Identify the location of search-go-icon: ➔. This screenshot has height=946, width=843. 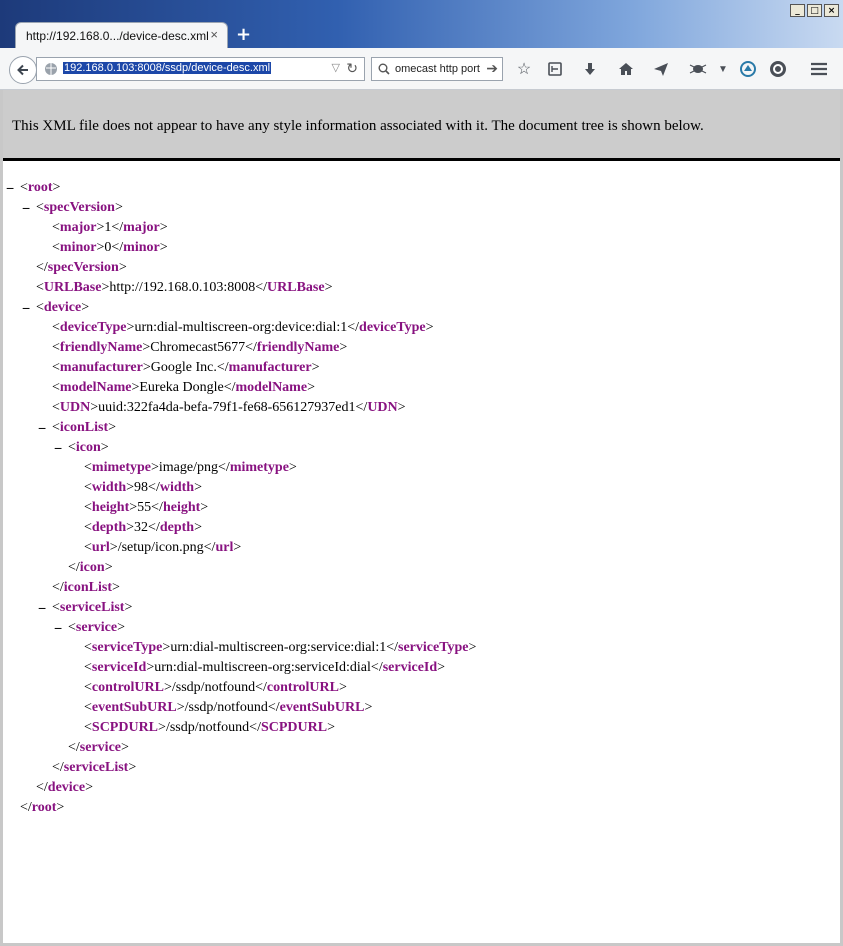
(492, 68).